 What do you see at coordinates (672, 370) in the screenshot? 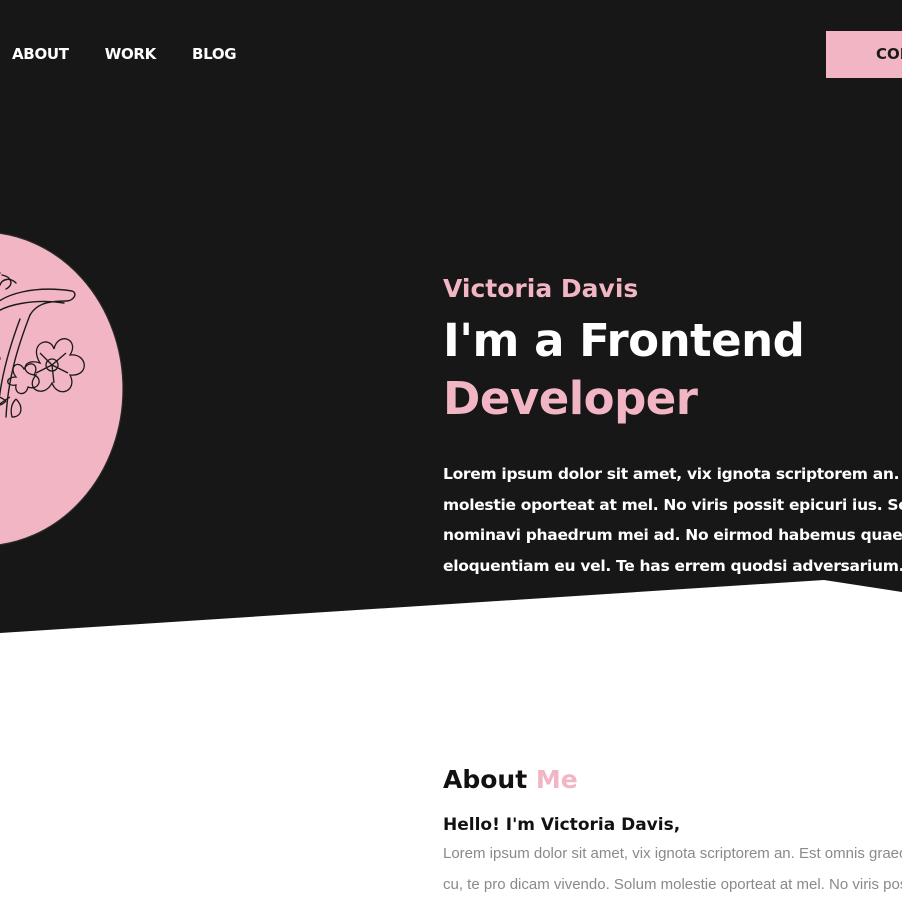
I see `hero-title: I'm a Frontend Developer` at bounding box center [672, 370].